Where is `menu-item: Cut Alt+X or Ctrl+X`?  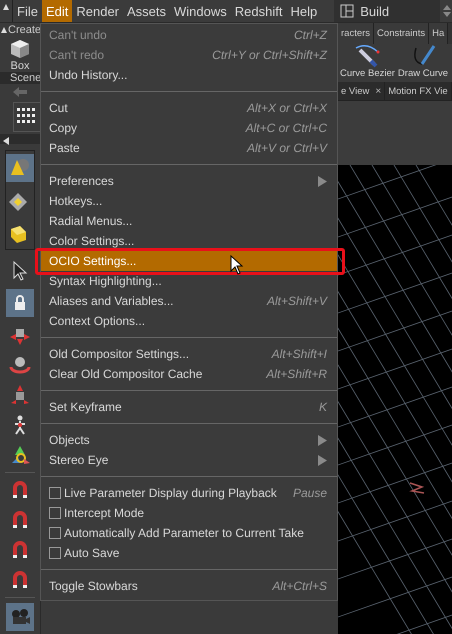 menu-item: Cut Alt+X or Ctrl+X is located at coordinates (189, 108).